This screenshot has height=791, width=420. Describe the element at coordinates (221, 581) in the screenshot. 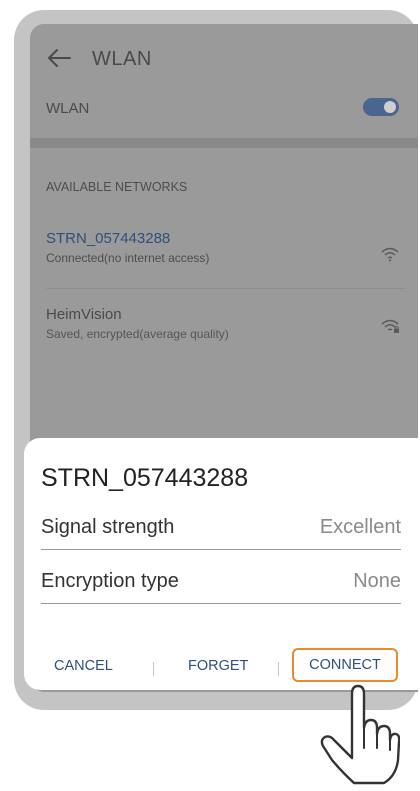

I see `encryption-type-row: Encryption type None` at that location.